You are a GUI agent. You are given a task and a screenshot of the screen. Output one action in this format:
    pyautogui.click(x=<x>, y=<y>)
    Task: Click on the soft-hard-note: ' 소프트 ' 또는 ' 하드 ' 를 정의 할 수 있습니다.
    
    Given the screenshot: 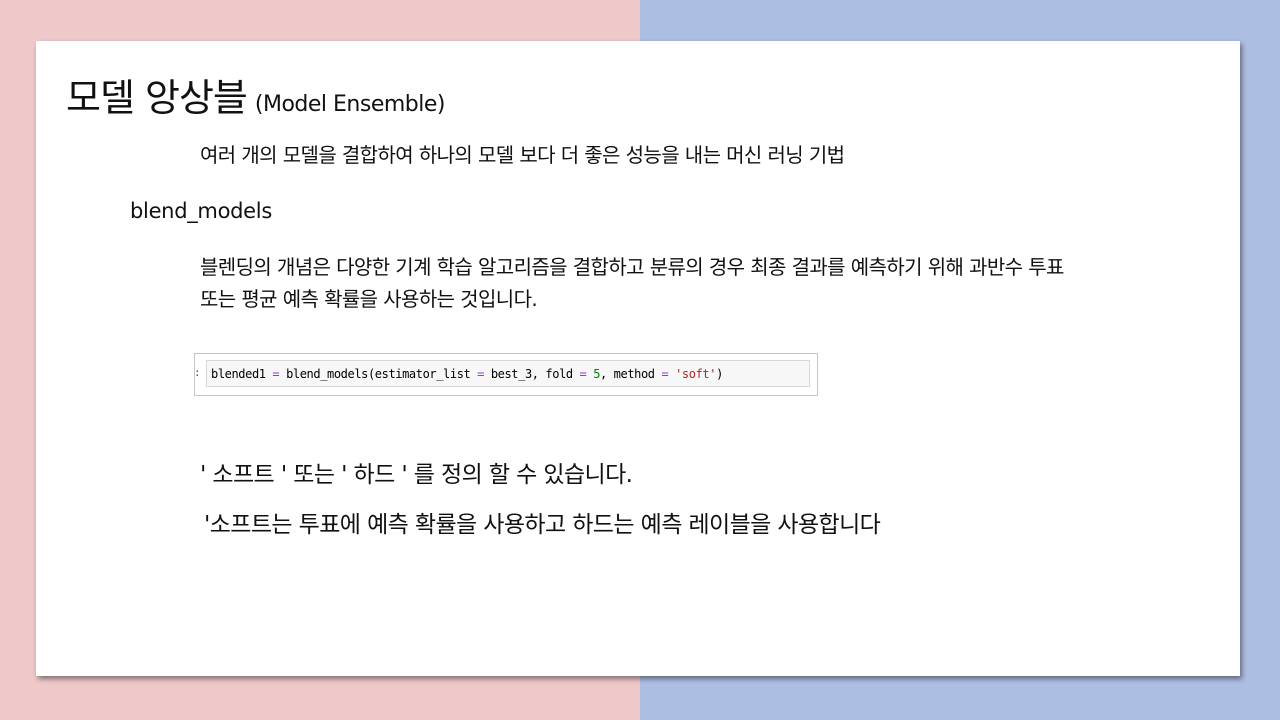 What is the action you would take?
    pyautogui.click(x=416, y=475)
    